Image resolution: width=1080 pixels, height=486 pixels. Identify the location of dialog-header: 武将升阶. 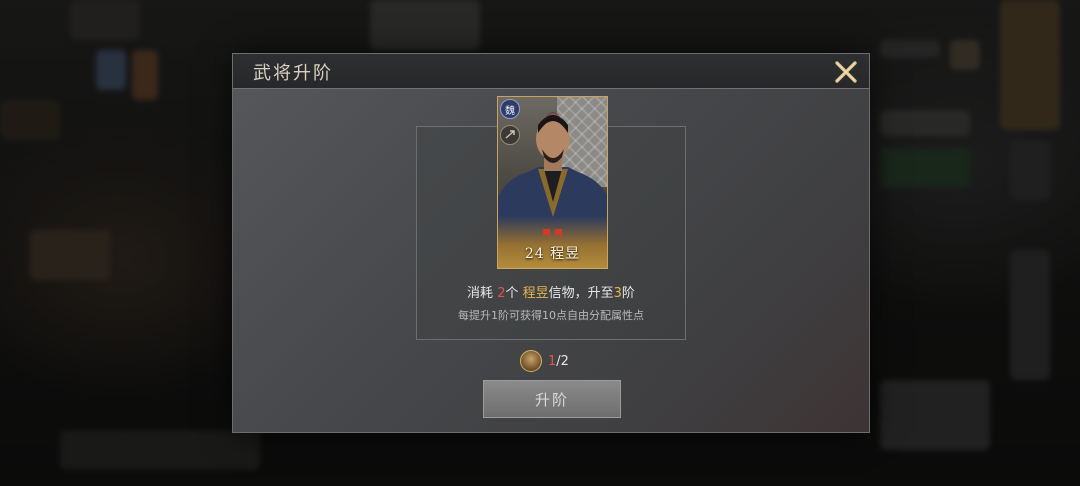
(551, 71).